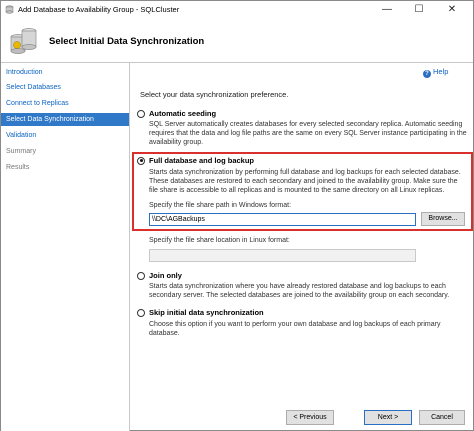 Image resolution: width=474 pixels, height=431 pixels. What do you see at coordinates (282, 219) in the screenshot?
I see `windows-path-input: \\DC\AGBackups` at bounding box center [282, 219].